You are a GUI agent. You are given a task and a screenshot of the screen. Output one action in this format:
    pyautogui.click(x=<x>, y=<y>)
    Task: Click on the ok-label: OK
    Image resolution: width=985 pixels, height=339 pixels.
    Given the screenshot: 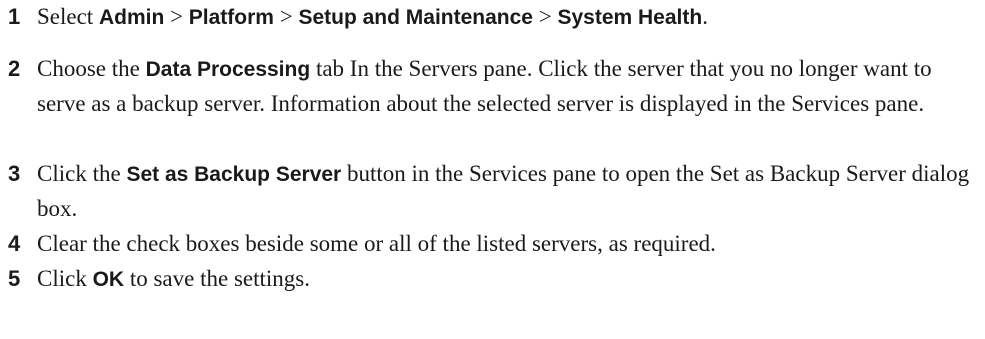 What is the action you would take?
    pyautogui.click(x=108, y=279)
    